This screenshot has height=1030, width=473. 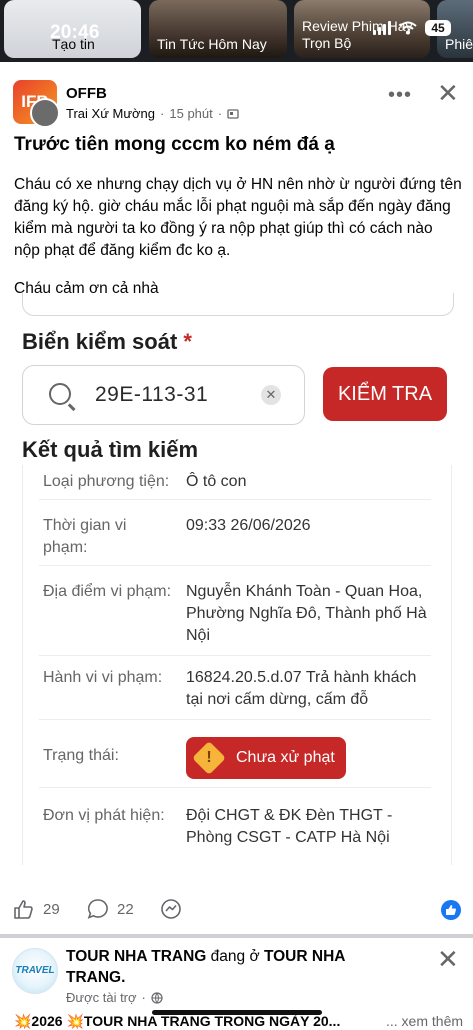 I want to click on sponsored-label: Được tài trợ, so click(x=101, y=997).